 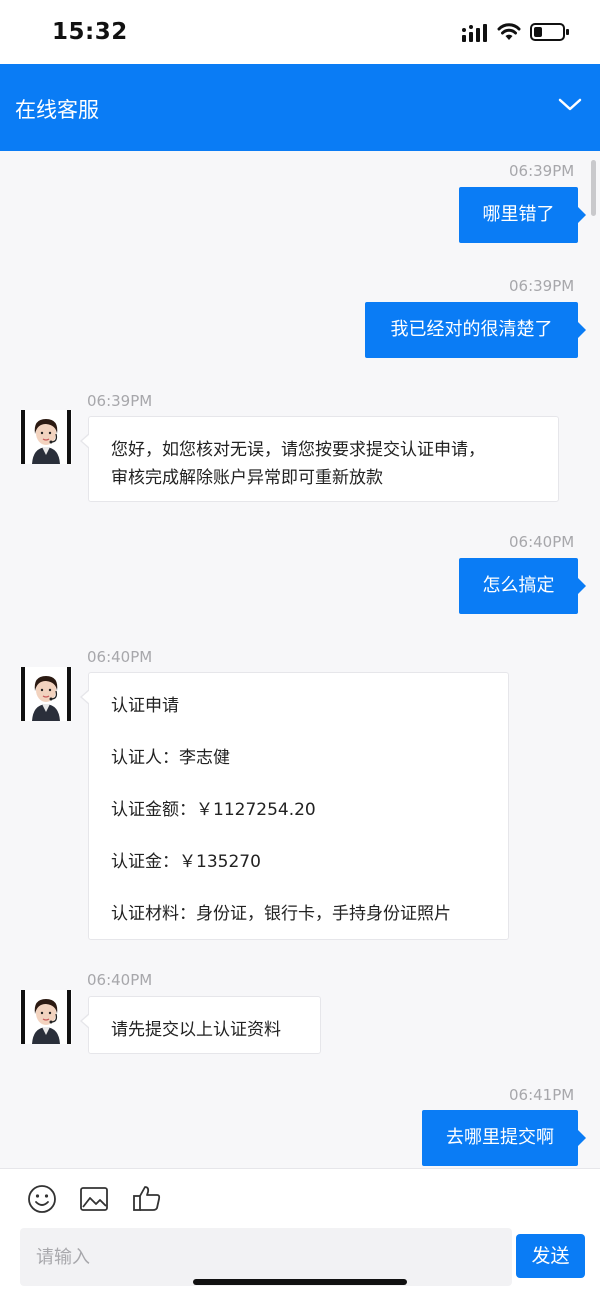 I want to click on message-line: 认证材料：身份证，银行卡，手持身份证照片, so click(x=281, y=914).